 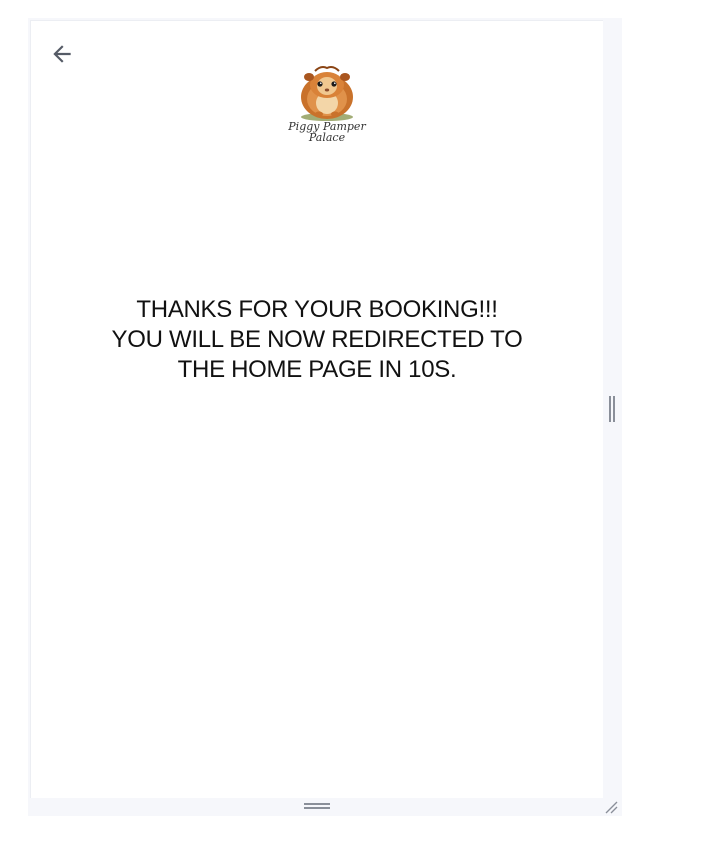 I want to click on arrow-left-icon, so click(x=62, y=54).